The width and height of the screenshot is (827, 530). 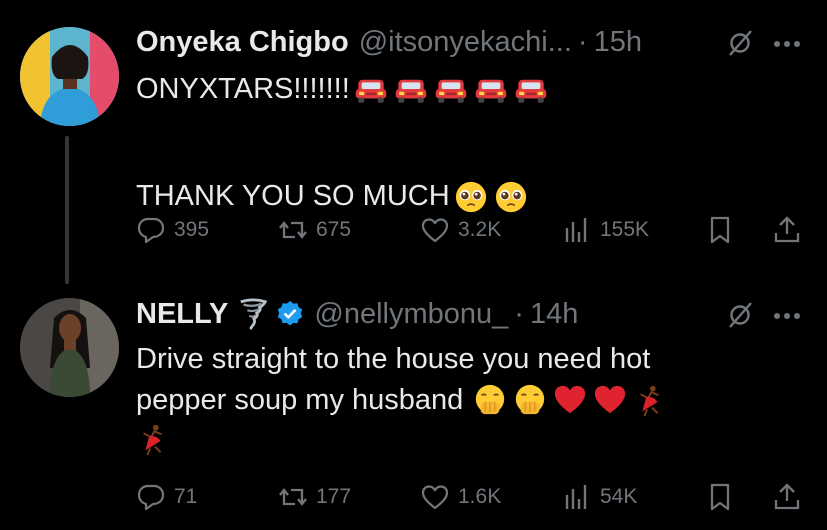 What do you see at coordinates (625, 229) in the screenshot?
I see `views-count: 155K` at bounding box center [625, 229].